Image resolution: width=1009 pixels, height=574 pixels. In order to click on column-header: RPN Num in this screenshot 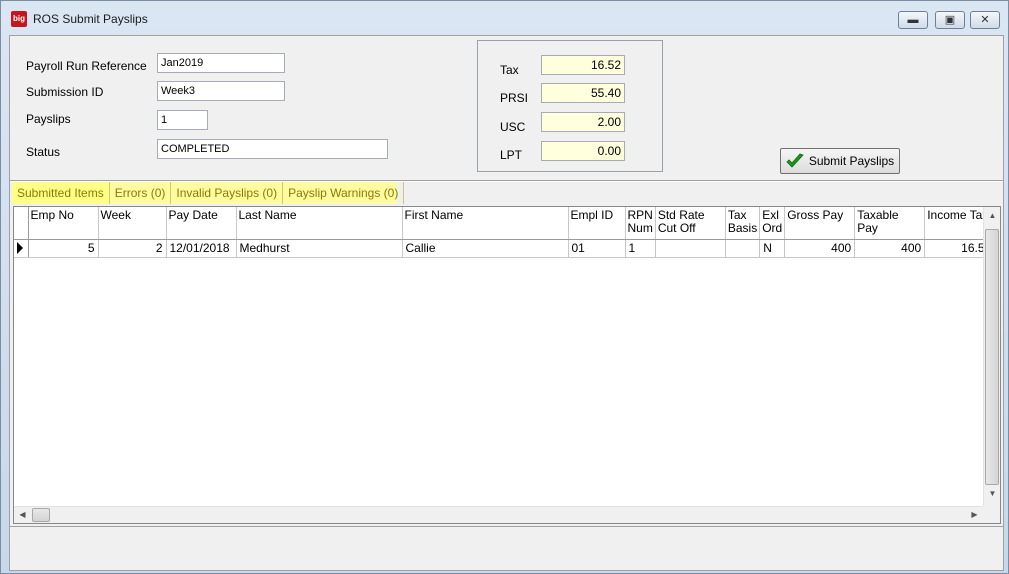, I will do `click(640, 223)`.